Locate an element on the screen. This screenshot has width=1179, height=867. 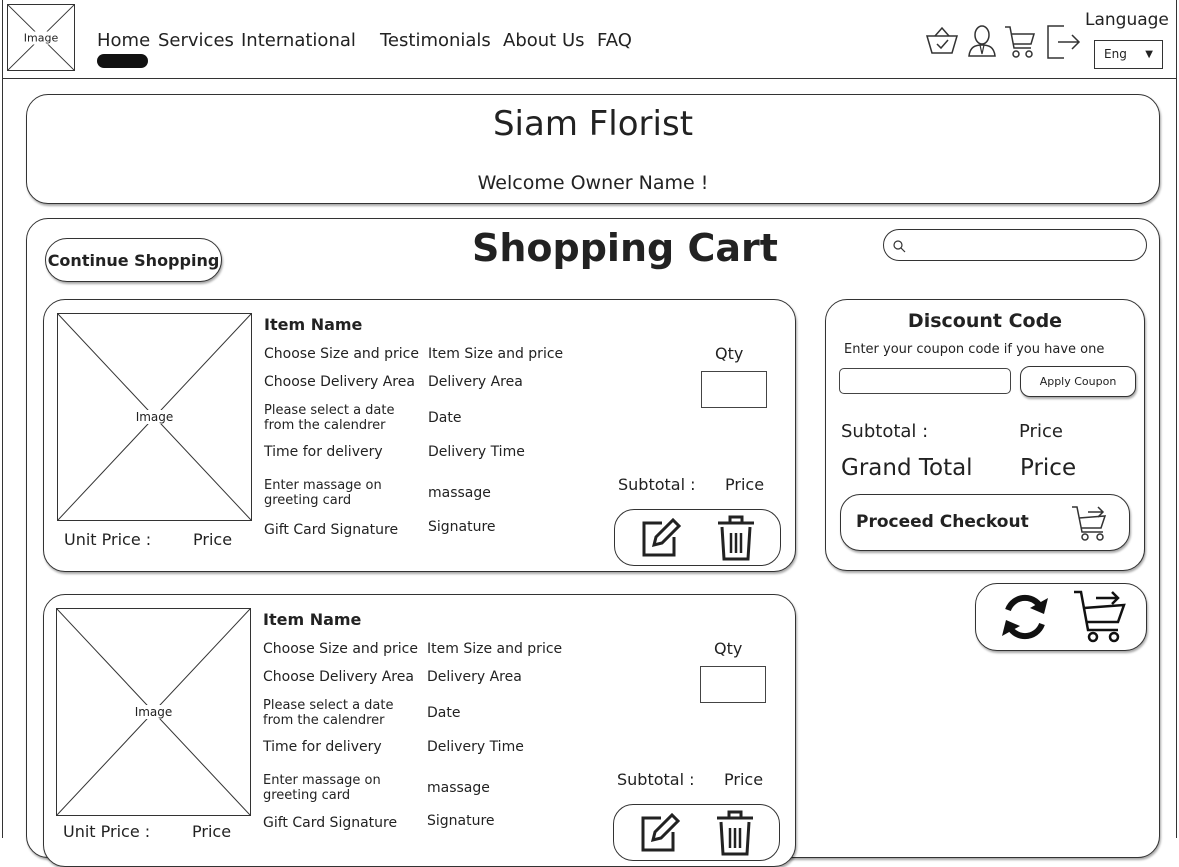
language-value: Eng is located at coordinates (1115, 54).